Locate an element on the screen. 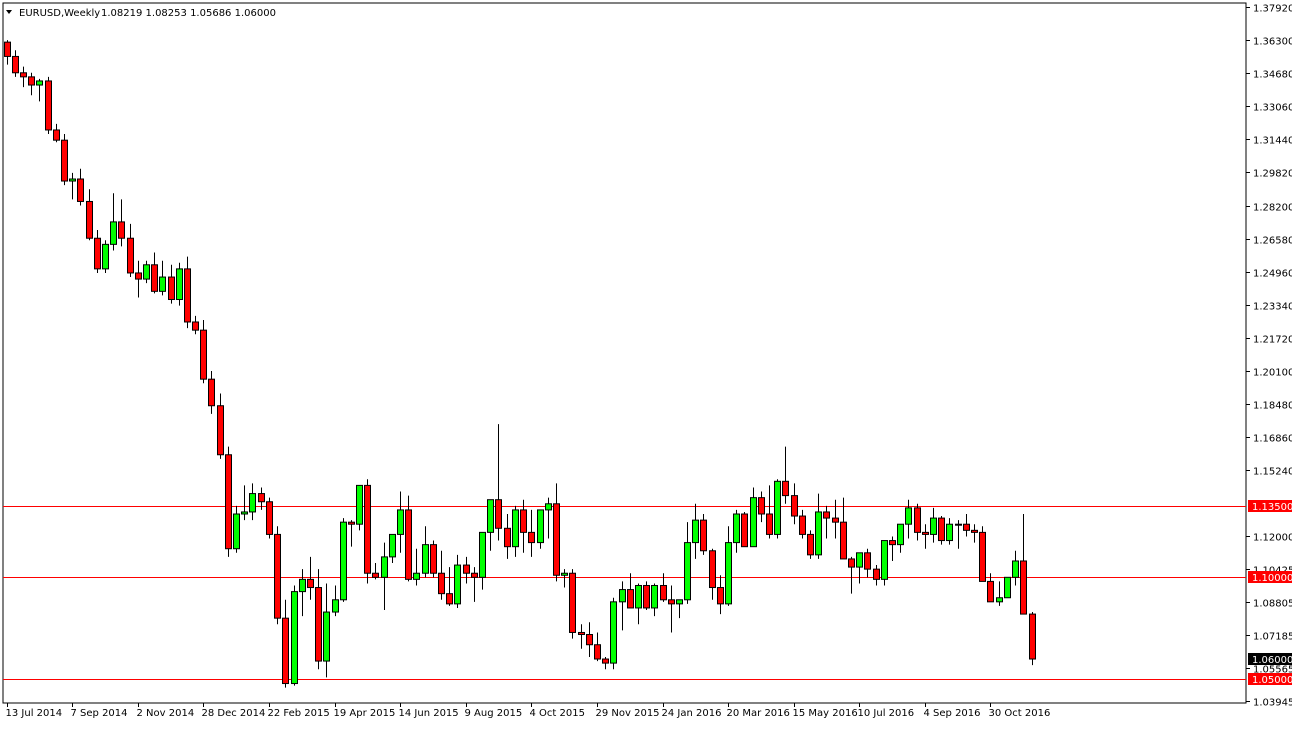 The width and height of the screenshot is (1292, 730). y-tick-label: 1.31440 is located at coordinates (1272, 141).